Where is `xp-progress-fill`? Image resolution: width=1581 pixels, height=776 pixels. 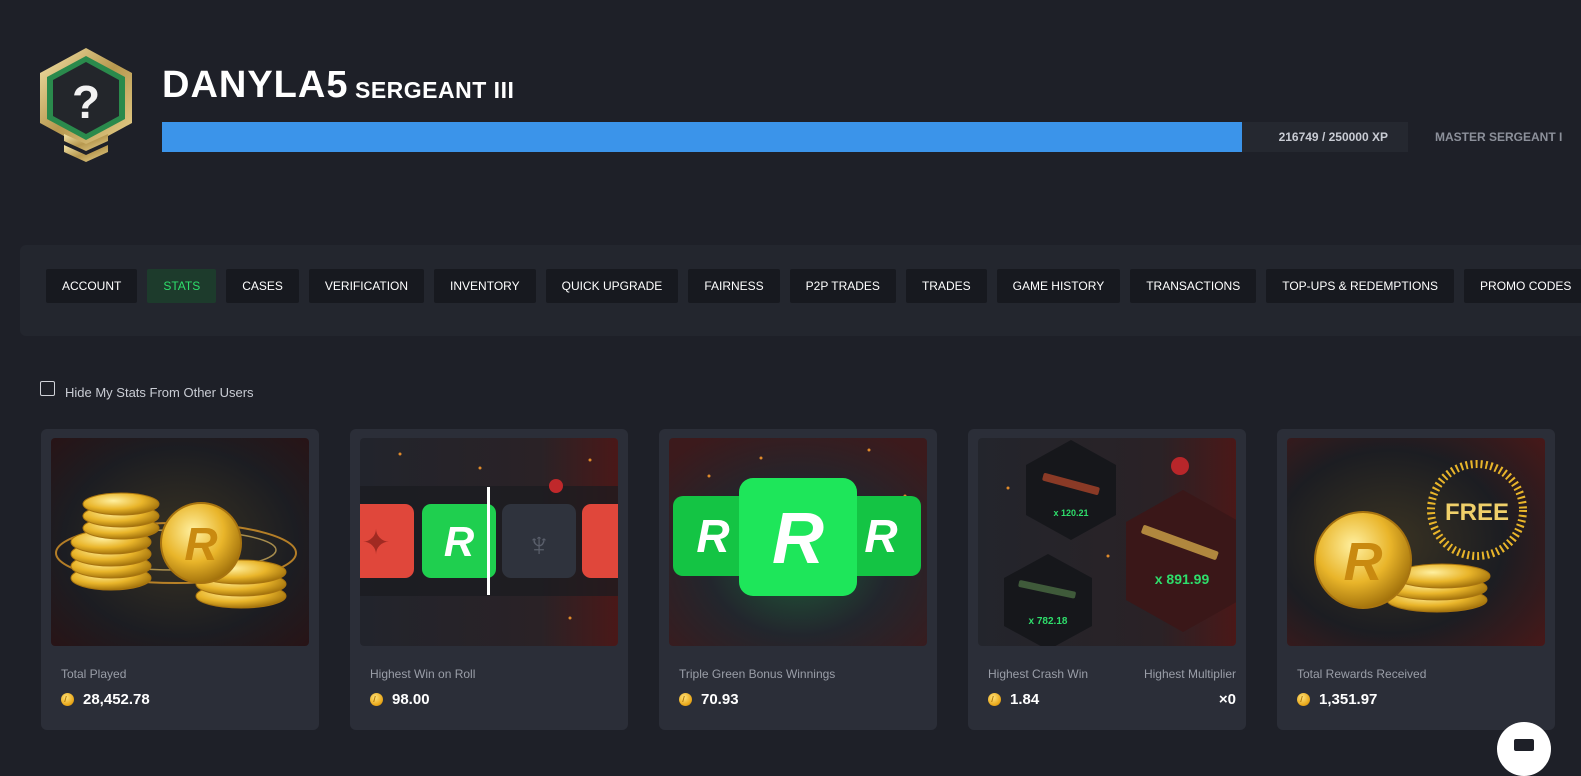
xp-progress-fill is located at coordinates (702, 137).